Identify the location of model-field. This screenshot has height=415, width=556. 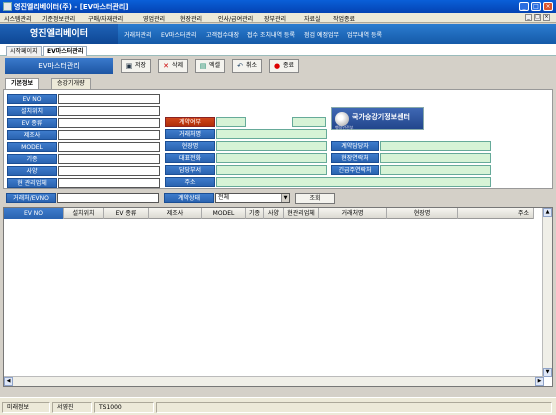
(109, 147).